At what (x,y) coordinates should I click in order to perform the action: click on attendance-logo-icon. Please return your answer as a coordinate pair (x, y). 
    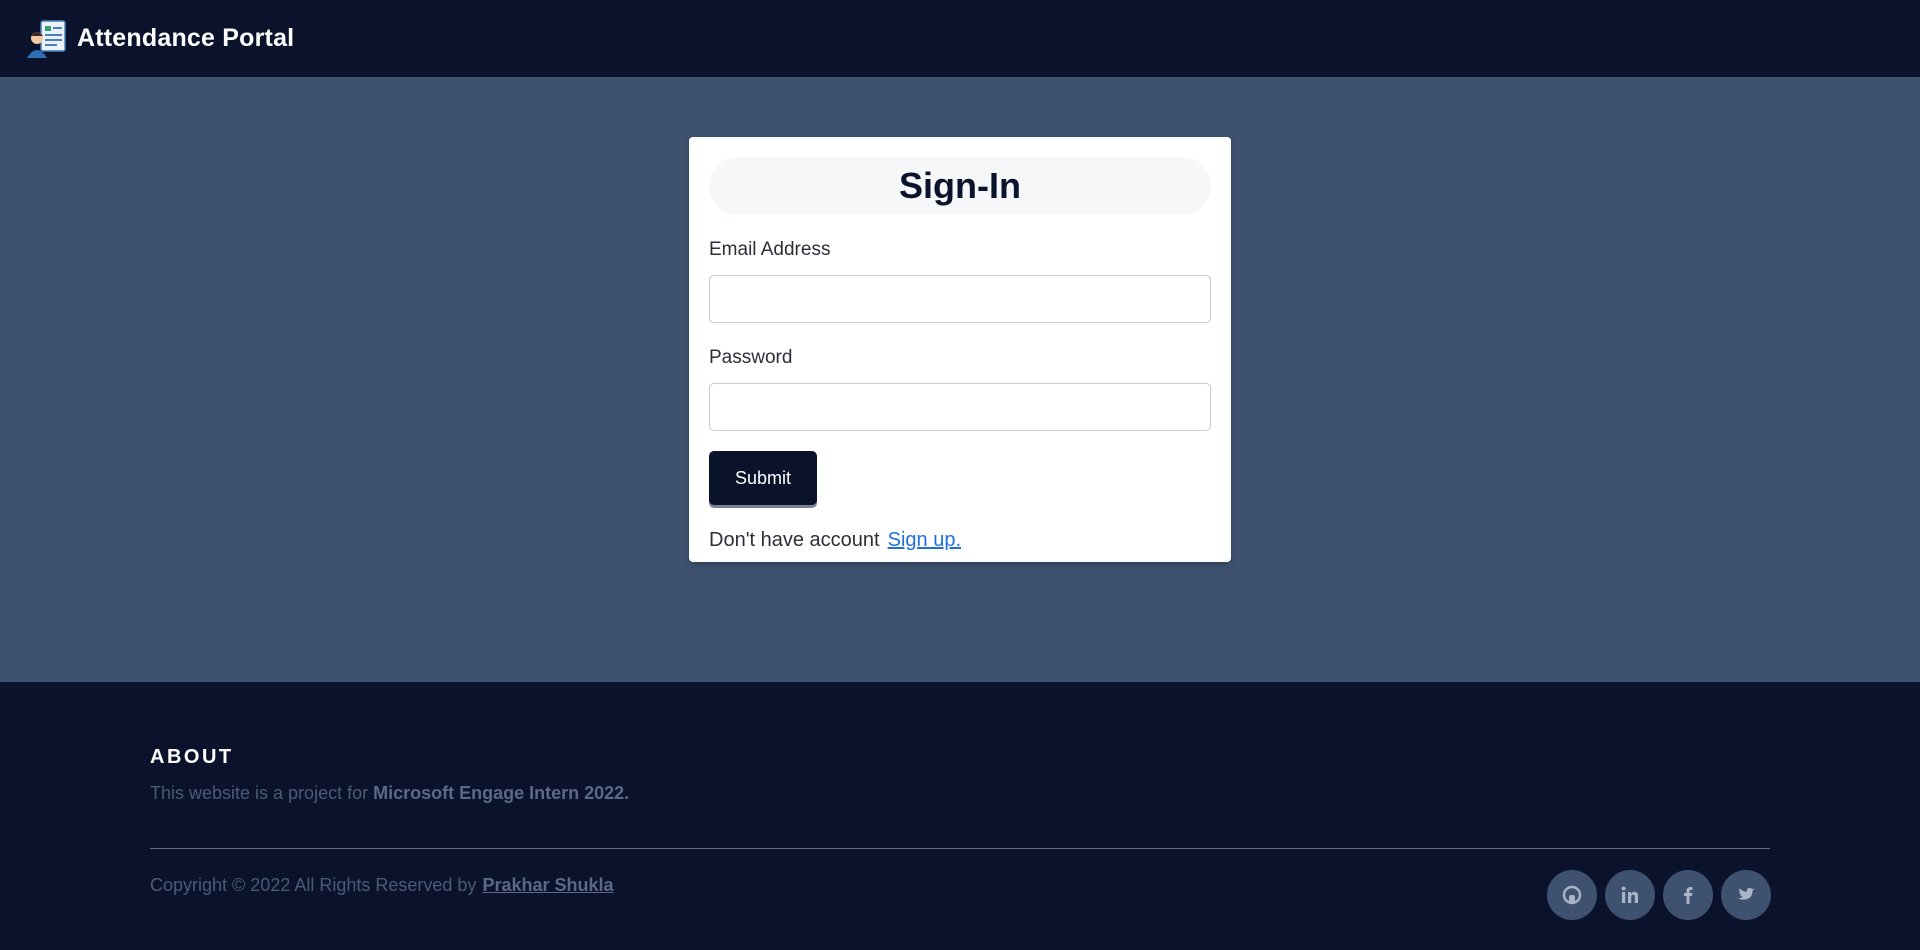
    Looking at the image, I should click on (46, 39).